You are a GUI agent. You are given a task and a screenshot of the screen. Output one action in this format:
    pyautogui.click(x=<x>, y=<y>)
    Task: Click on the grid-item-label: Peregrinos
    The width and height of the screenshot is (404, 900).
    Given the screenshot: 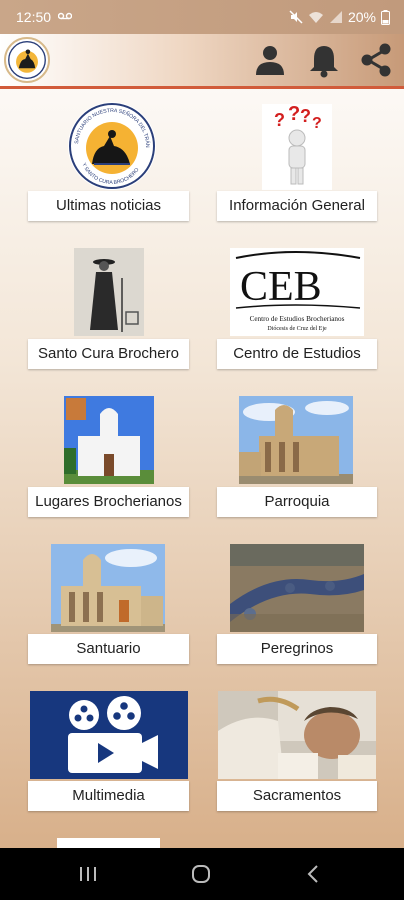 What is the action you would take?
    pyautogui.click(x=297, y=649)
    